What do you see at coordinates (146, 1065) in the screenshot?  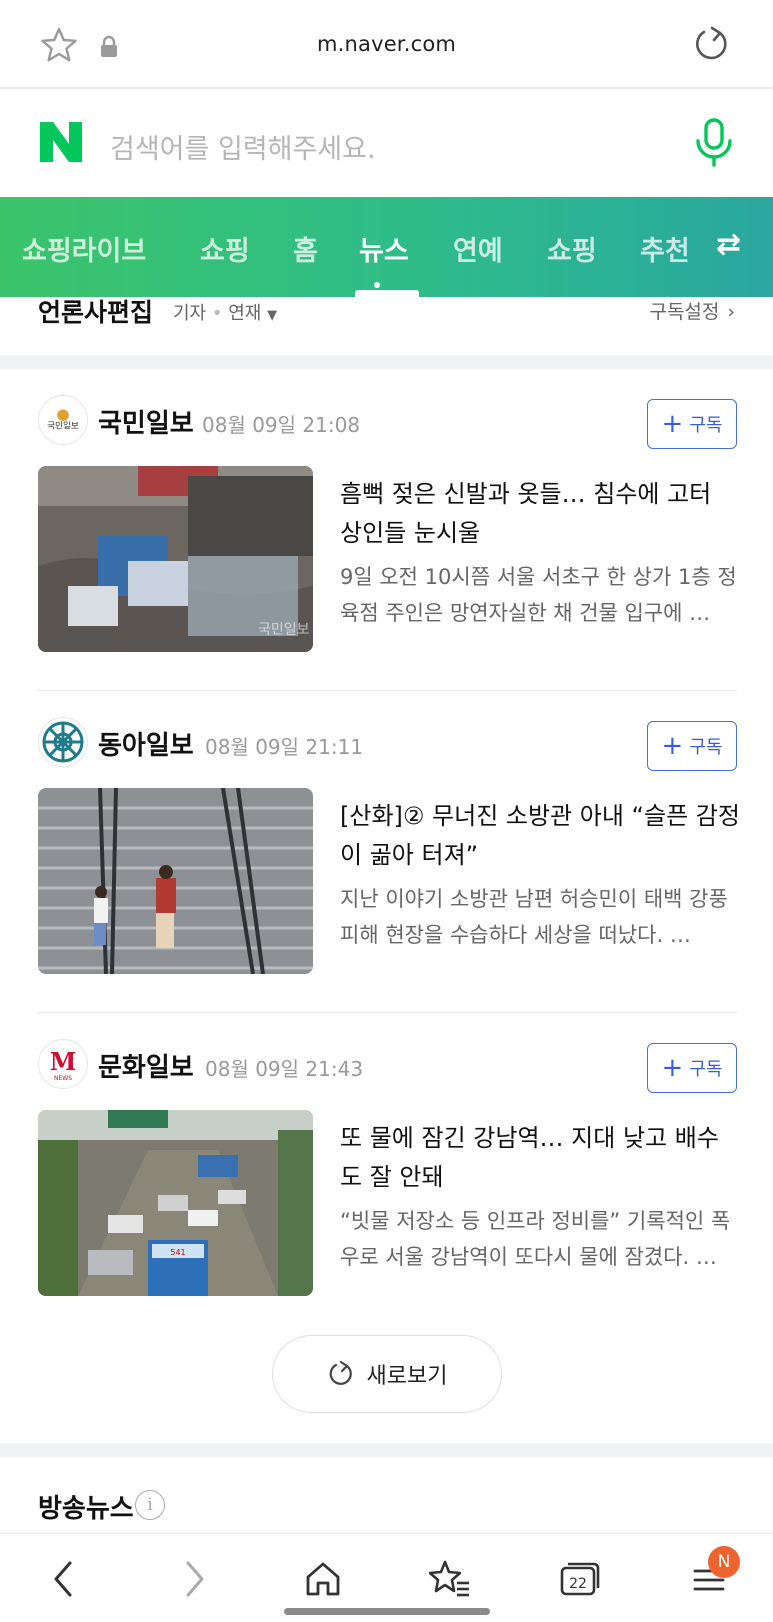 I see `press-name: 문화일보` at bounding box center [146, 1065].